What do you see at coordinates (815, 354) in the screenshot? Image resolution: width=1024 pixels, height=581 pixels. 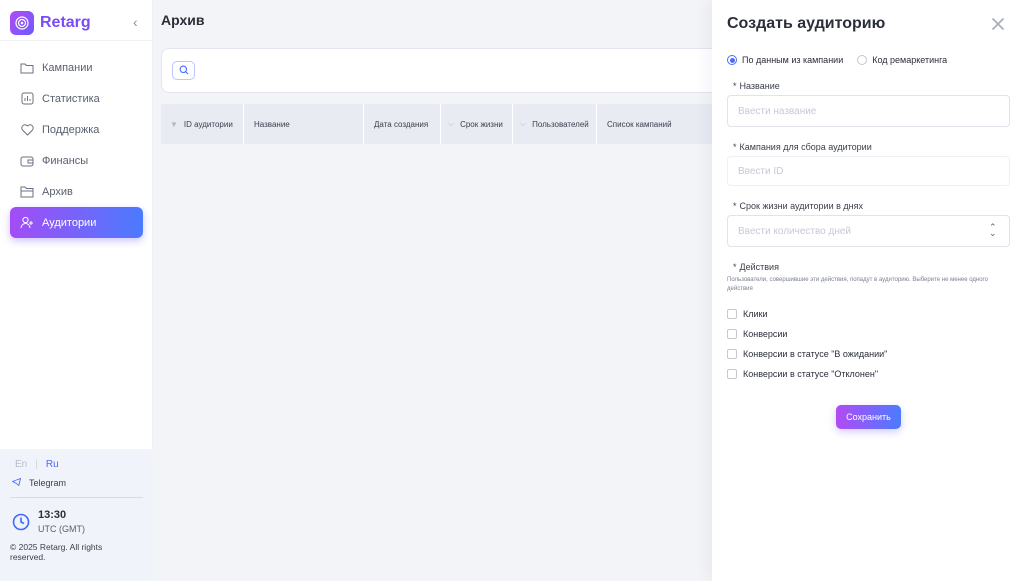 I see `checkbox-label: Конверсии в статусе "В ожидании"` at bounding box center [815, 354].